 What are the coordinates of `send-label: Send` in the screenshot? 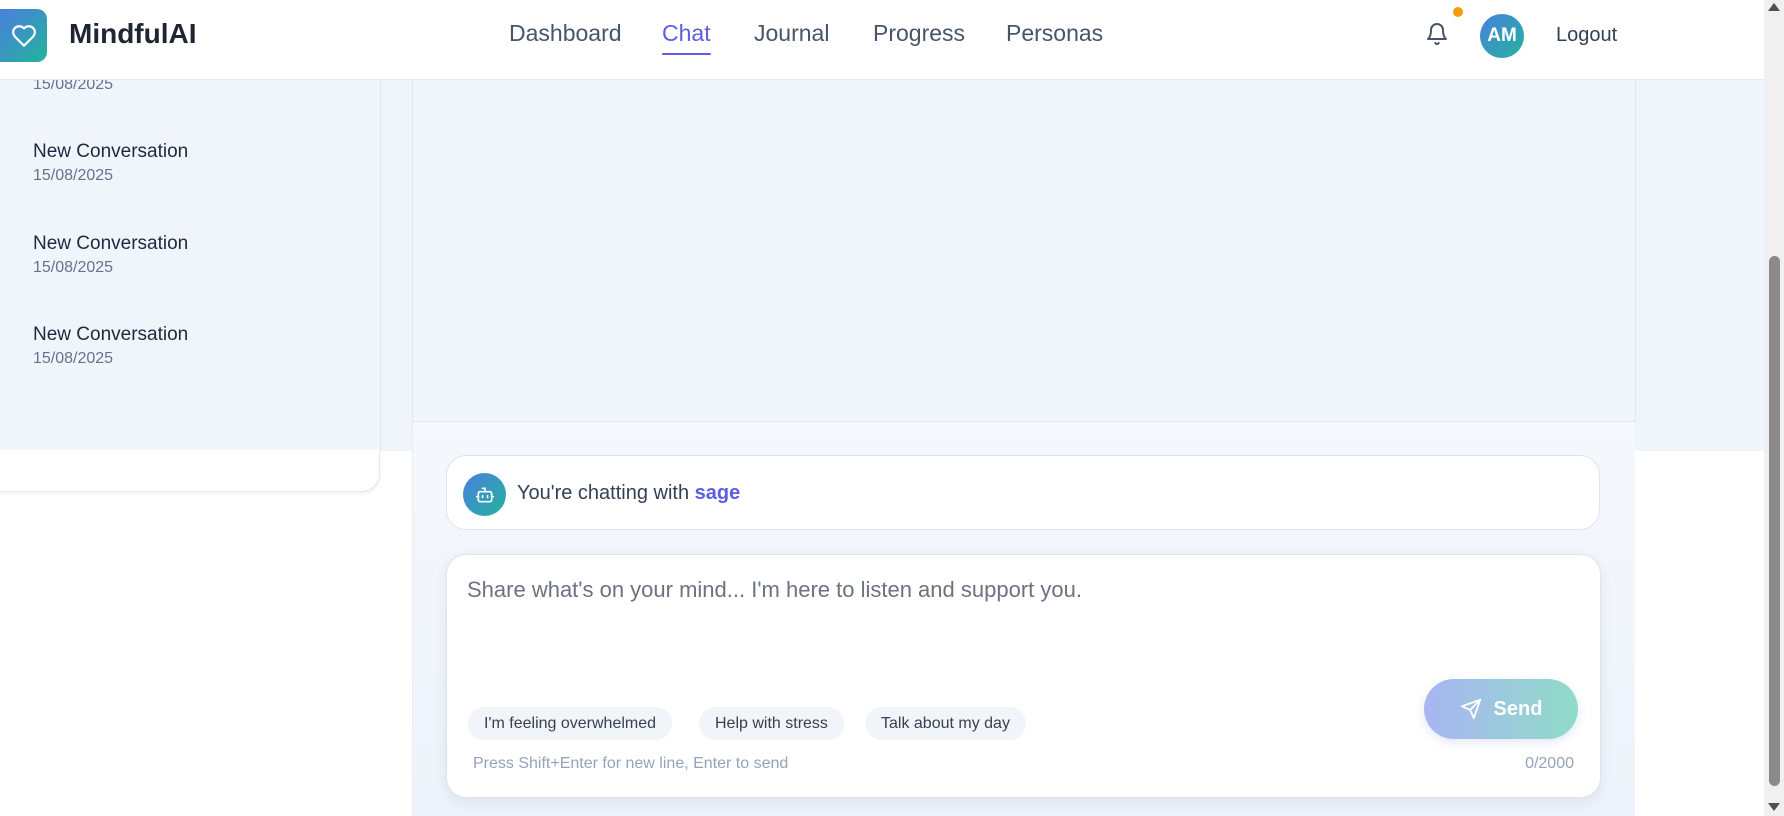 It's located at (1518, 708).